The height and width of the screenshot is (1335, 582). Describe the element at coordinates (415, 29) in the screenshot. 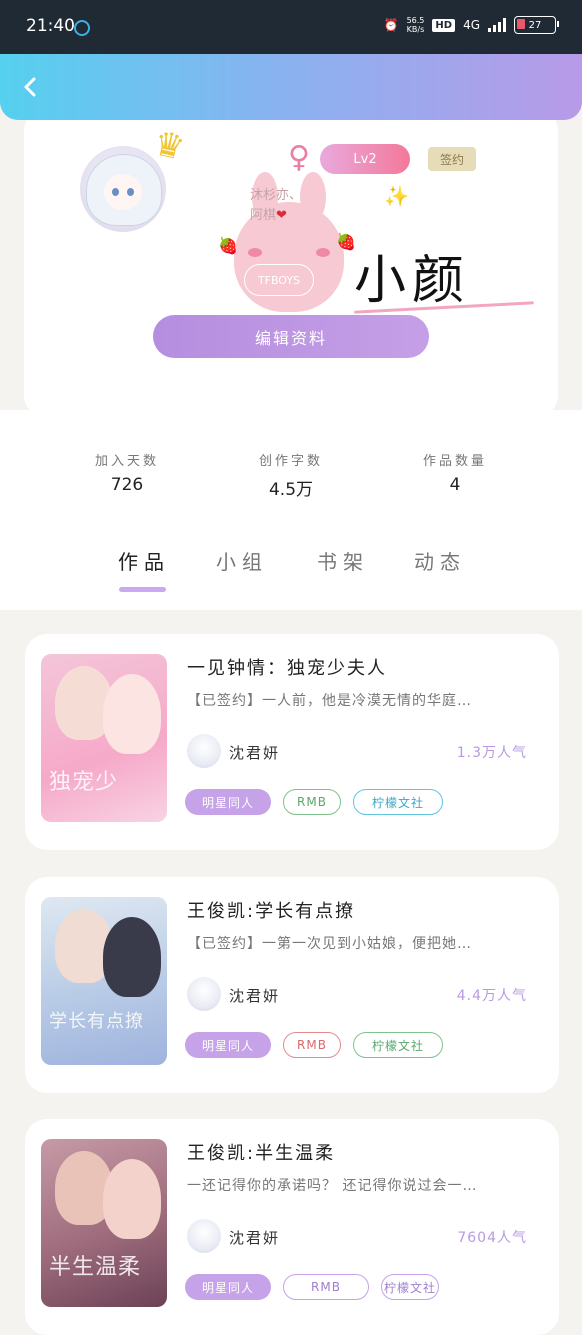

I see `network-speed-unit: KB/s` at that location.